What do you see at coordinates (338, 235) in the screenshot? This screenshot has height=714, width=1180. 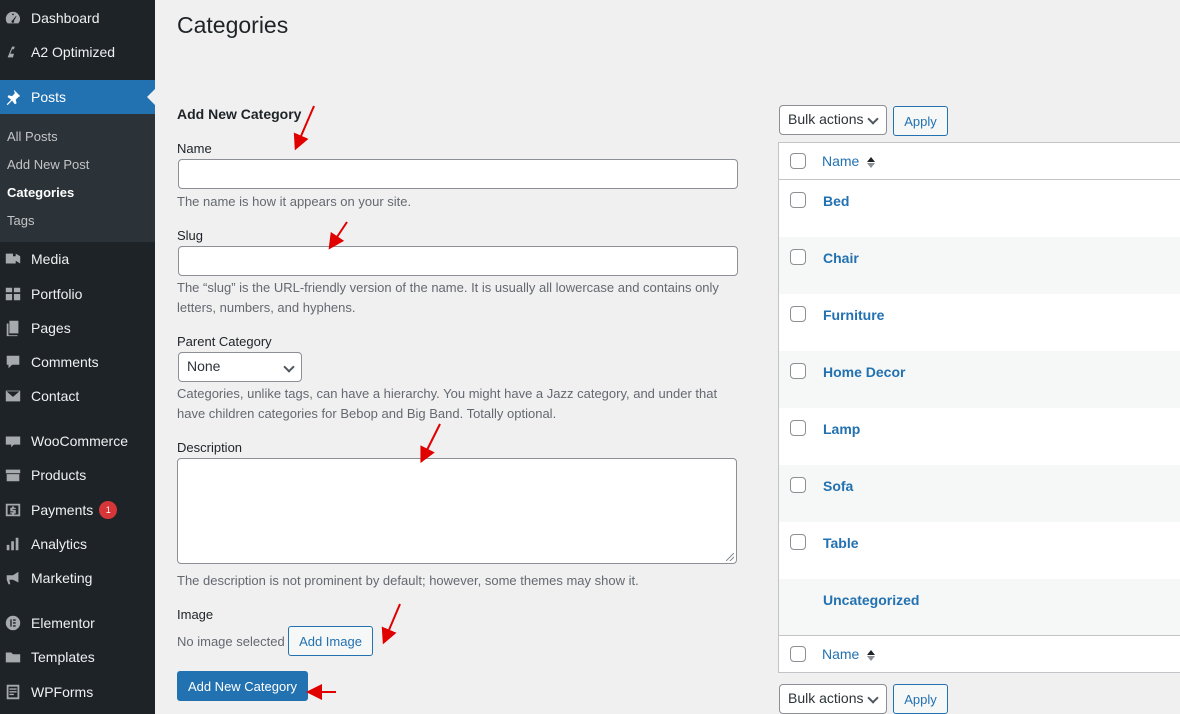 I see `arrow-to-slug` at bounding box center [338, 235].